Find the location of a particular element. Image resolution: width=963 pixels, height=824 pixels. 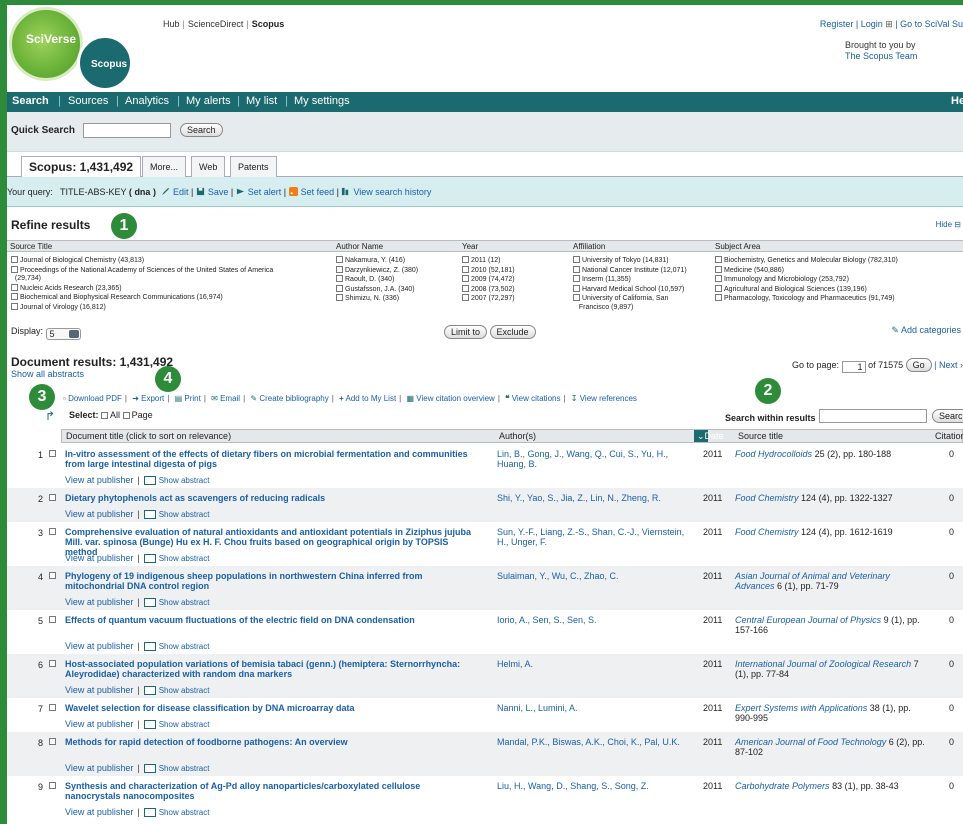

authors-link: Nanni, L., Lumini, A. is located at coordinates (597, 708).